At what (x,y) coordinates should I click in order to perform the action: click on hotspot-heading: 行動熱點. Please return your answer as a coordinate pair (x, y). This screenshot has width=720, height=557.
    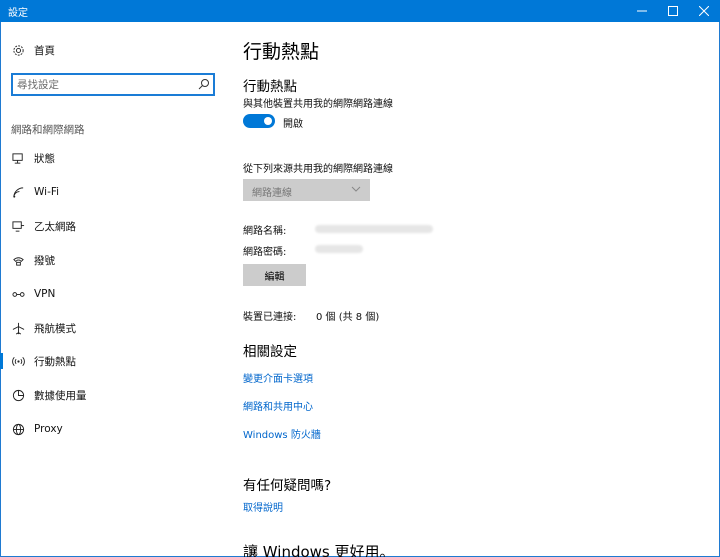
    Looking at the image, I should click on (270, 87).